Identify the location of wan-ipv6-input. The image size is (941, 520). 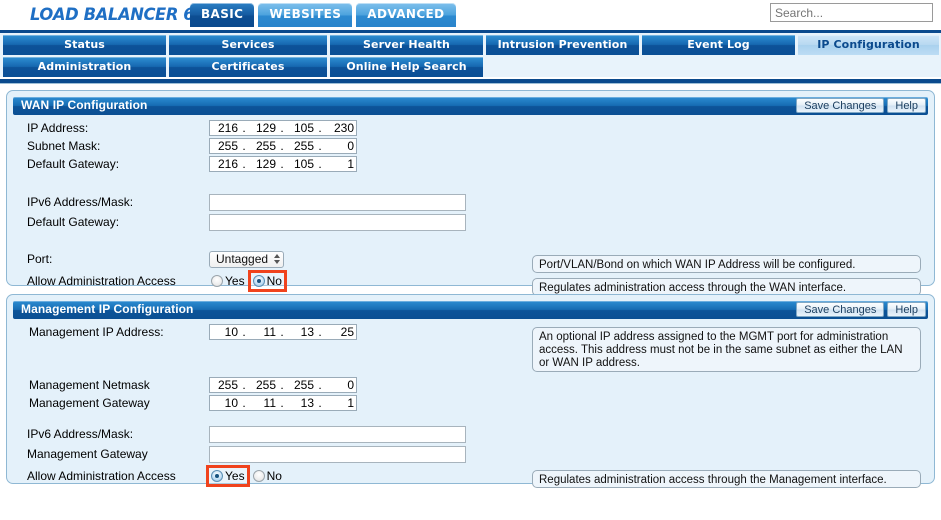
(337, 202).